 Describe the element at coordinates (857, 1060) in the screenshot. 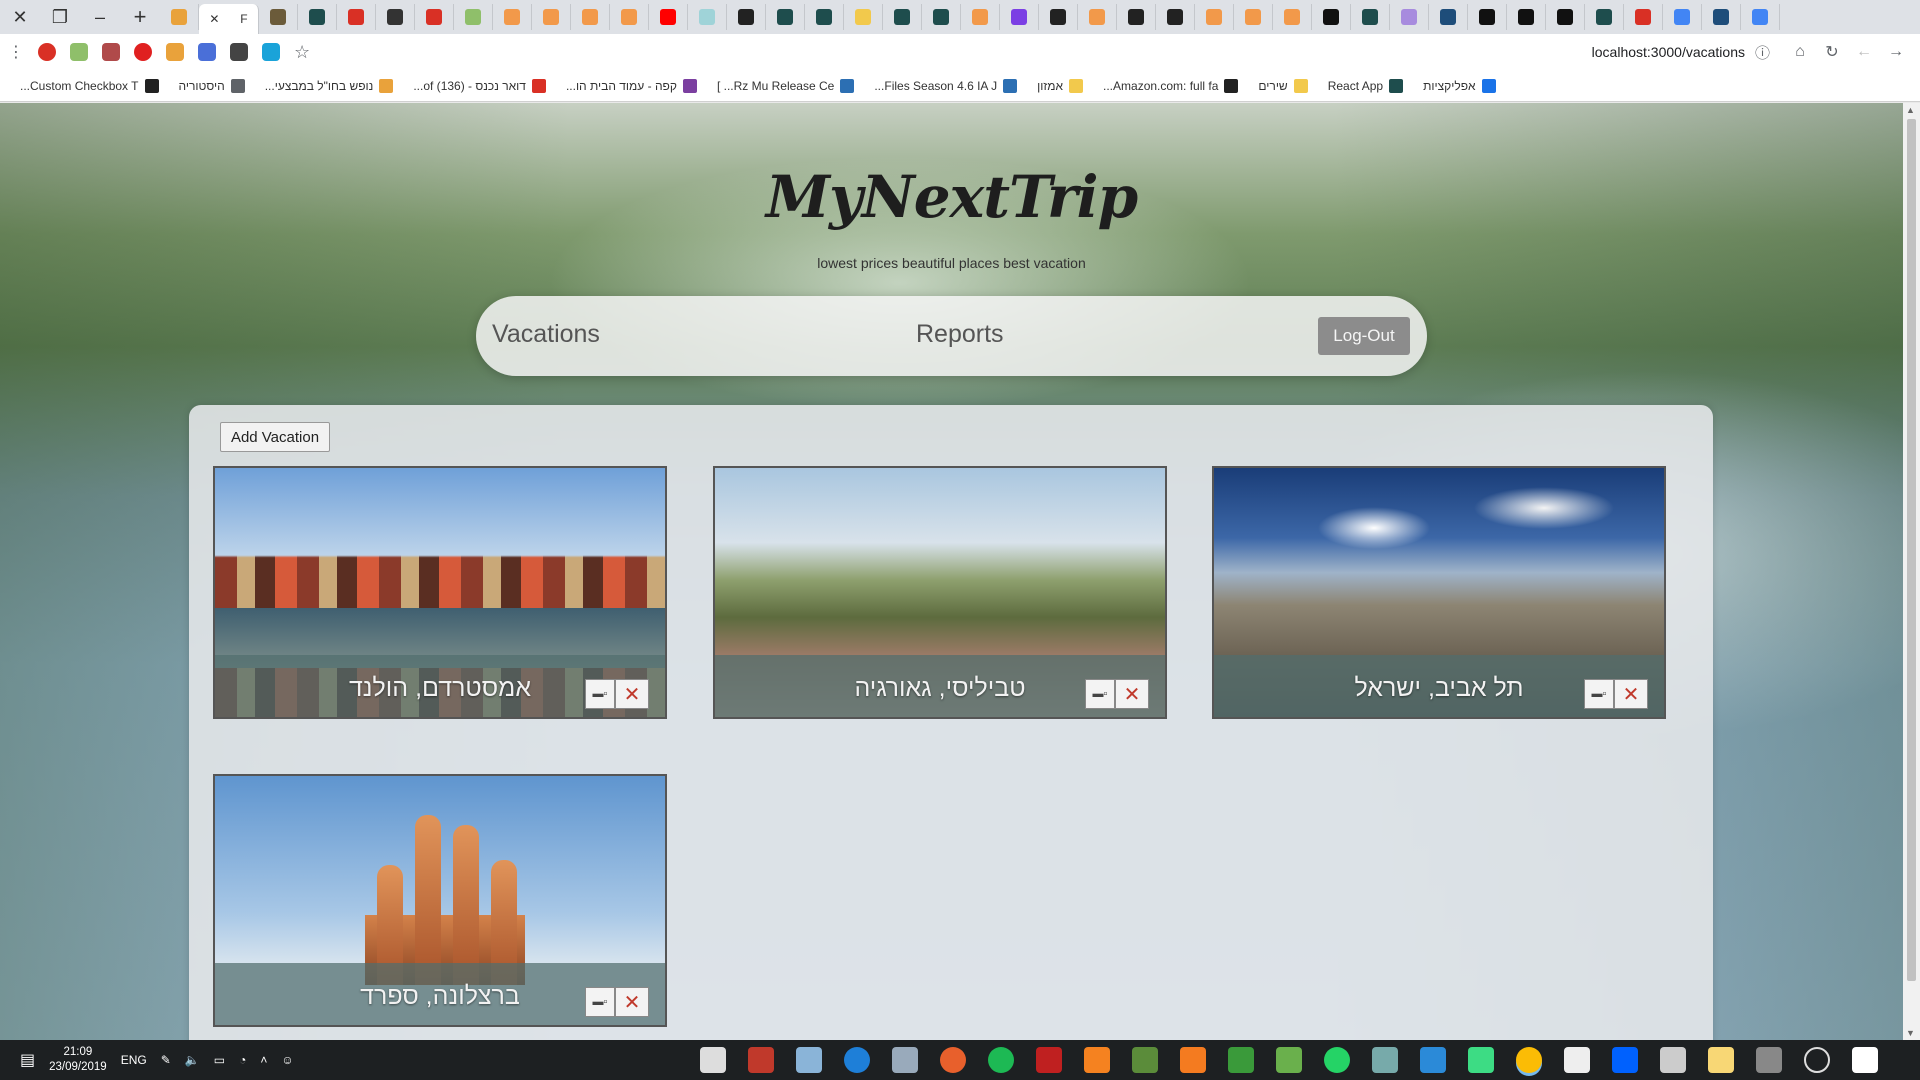

I see `edge-icon` at that location.